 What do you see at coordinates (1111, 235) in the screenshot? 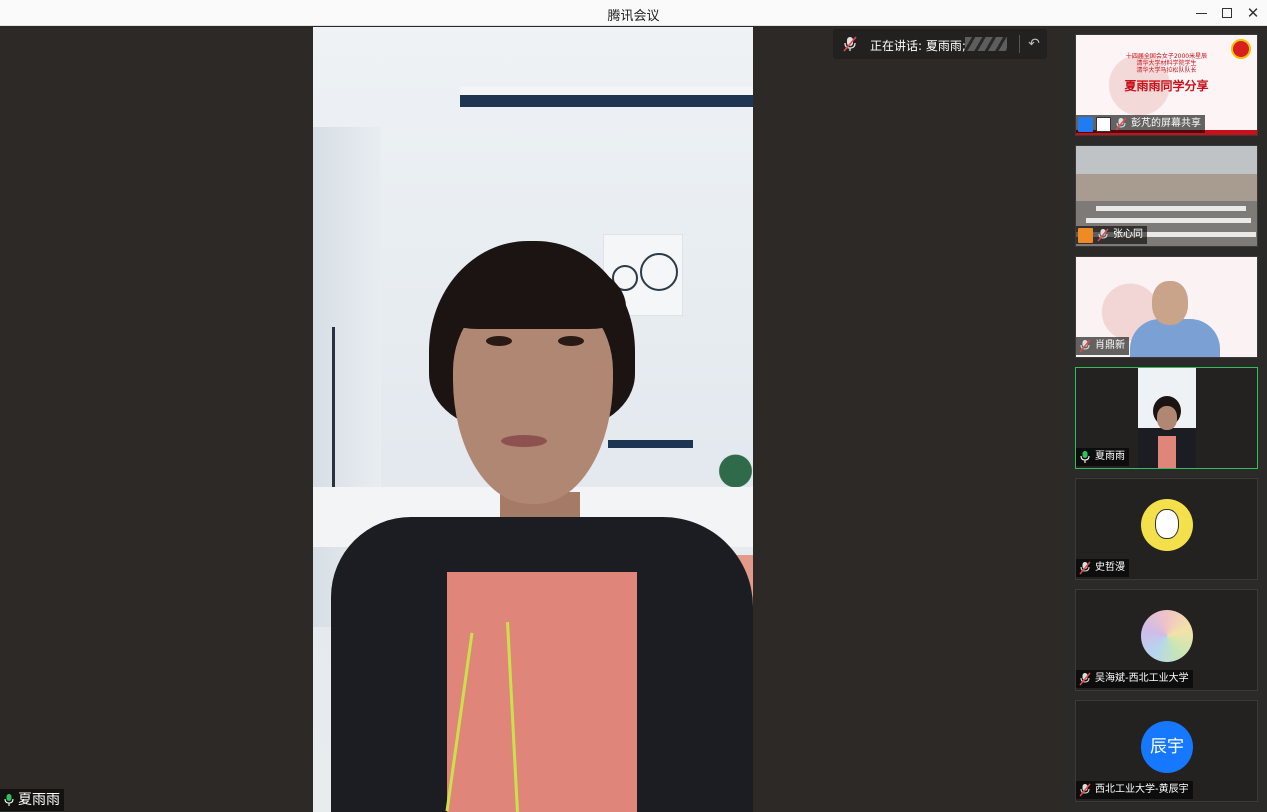
I see `participant-name-tag: 张心同` at bounding box center [1111, 235].